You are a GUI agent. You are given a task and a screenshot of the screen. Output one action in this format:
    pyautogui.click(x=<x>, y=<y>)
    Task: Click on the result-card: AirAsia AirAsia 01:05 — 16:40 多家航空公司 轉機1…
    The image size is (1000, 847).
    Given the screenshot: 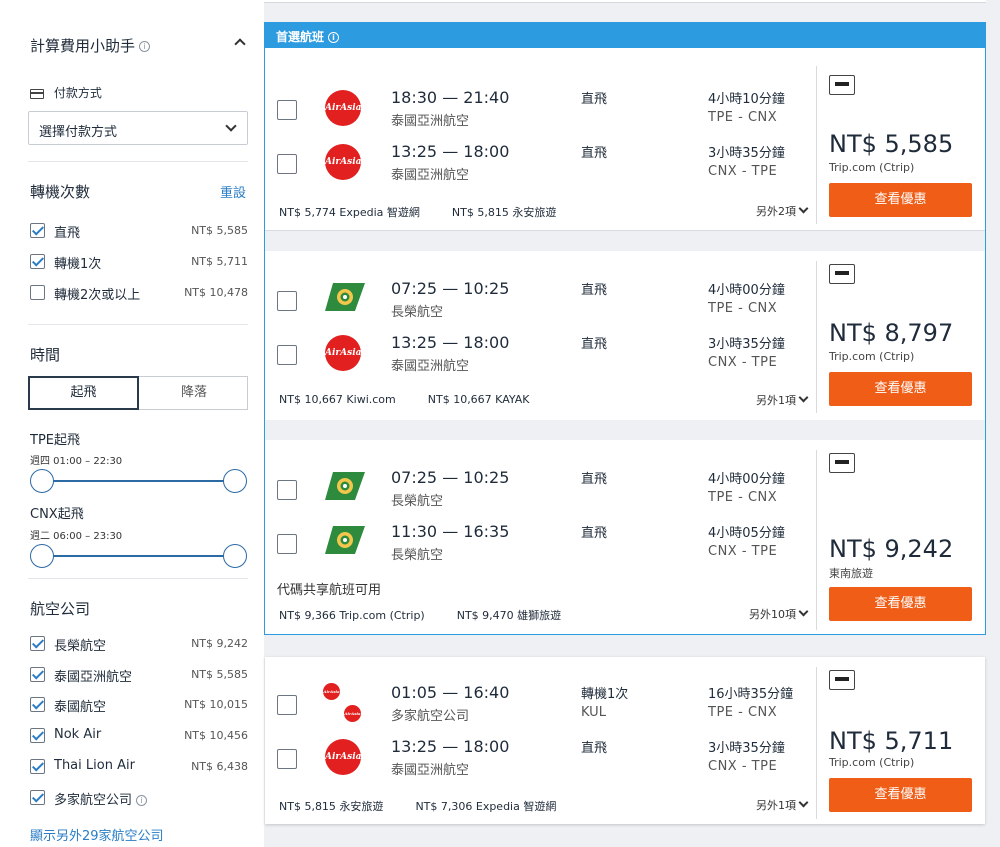 What is the action you would take?
    pyautogui.click(x=625, y=740)
    